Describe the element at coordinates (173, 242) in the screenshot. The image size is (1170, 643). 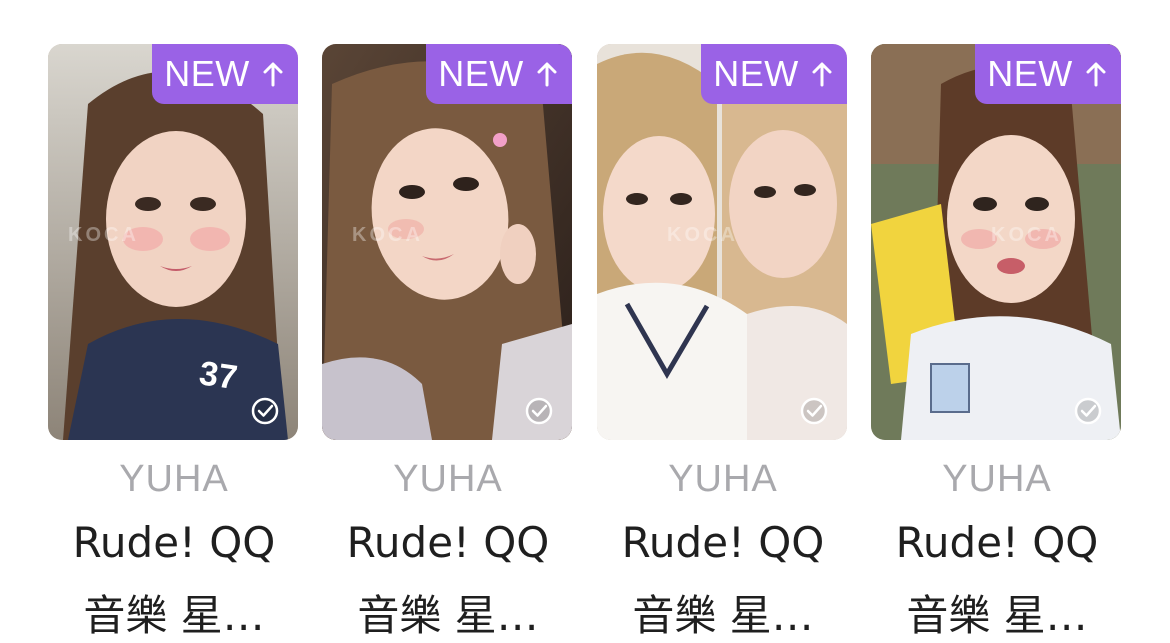
I see `photocard-image: 37 KOCA NEW` at that location.